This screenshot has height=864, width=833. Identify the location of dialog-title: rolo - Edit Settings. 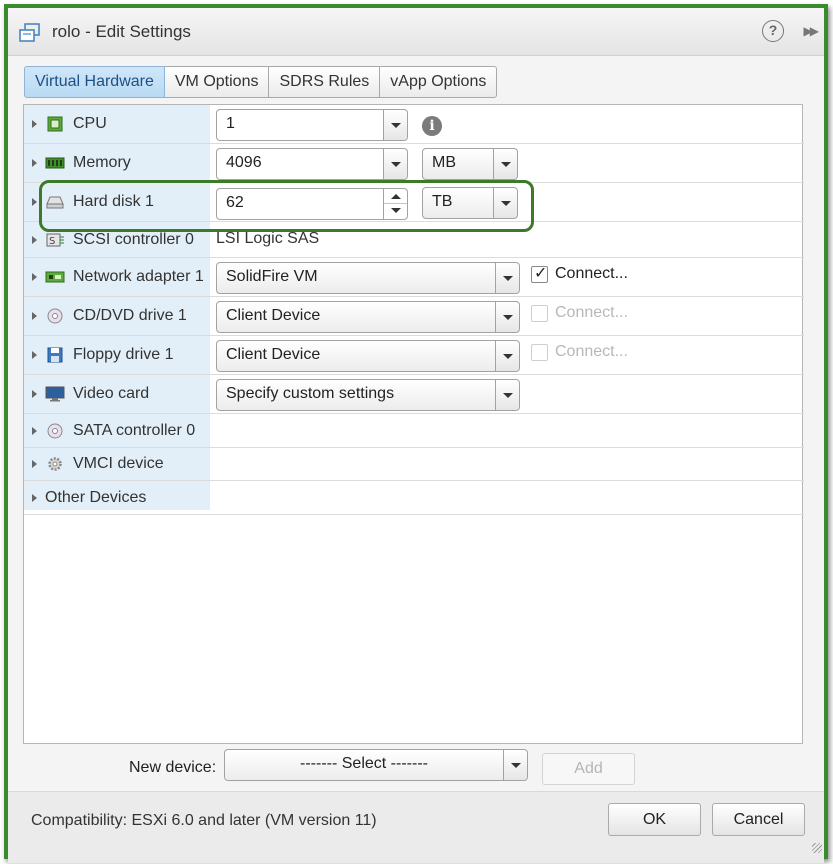
(121, 31).